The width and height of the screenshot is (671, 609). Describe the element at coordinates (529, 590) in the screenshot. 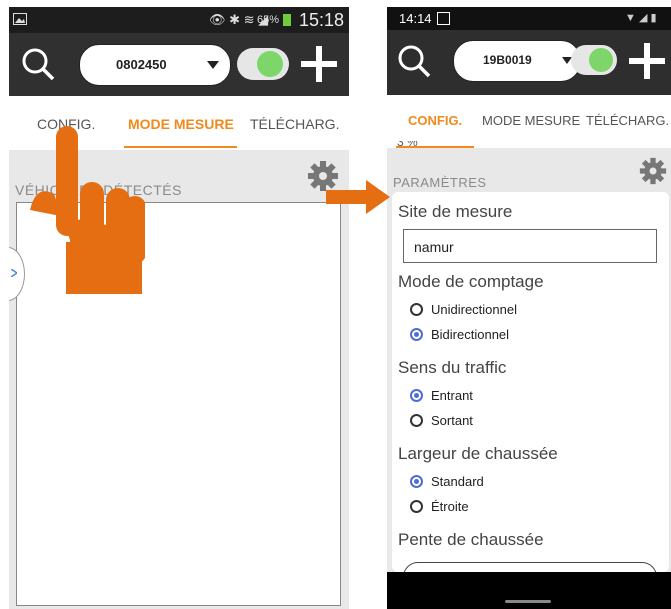

I see `navigation-bar` at that location.